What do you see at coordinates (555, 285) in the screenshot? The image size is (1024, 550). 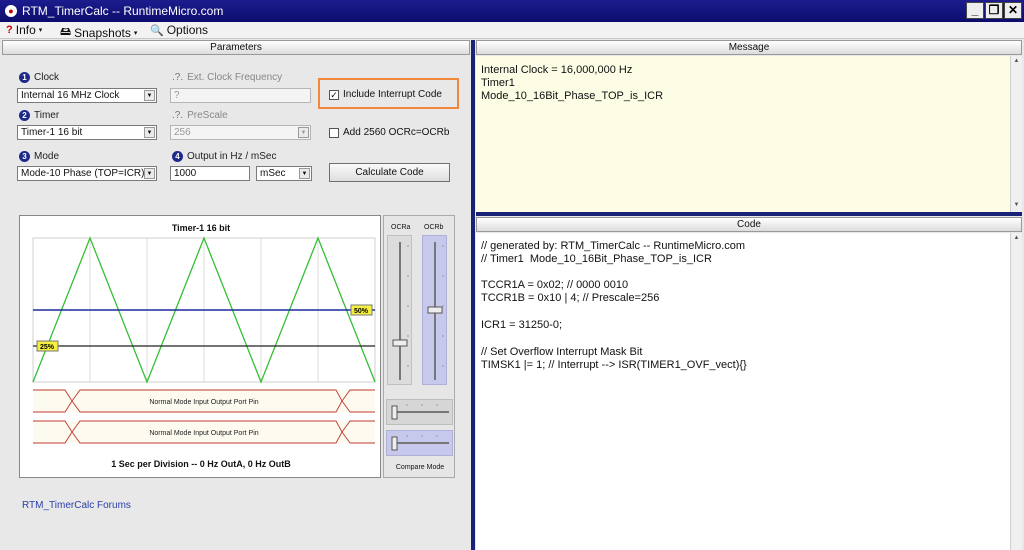 I see `code-line: TCCR1A = 0x02; // 0000 0010` at bounding box center [555, 285].